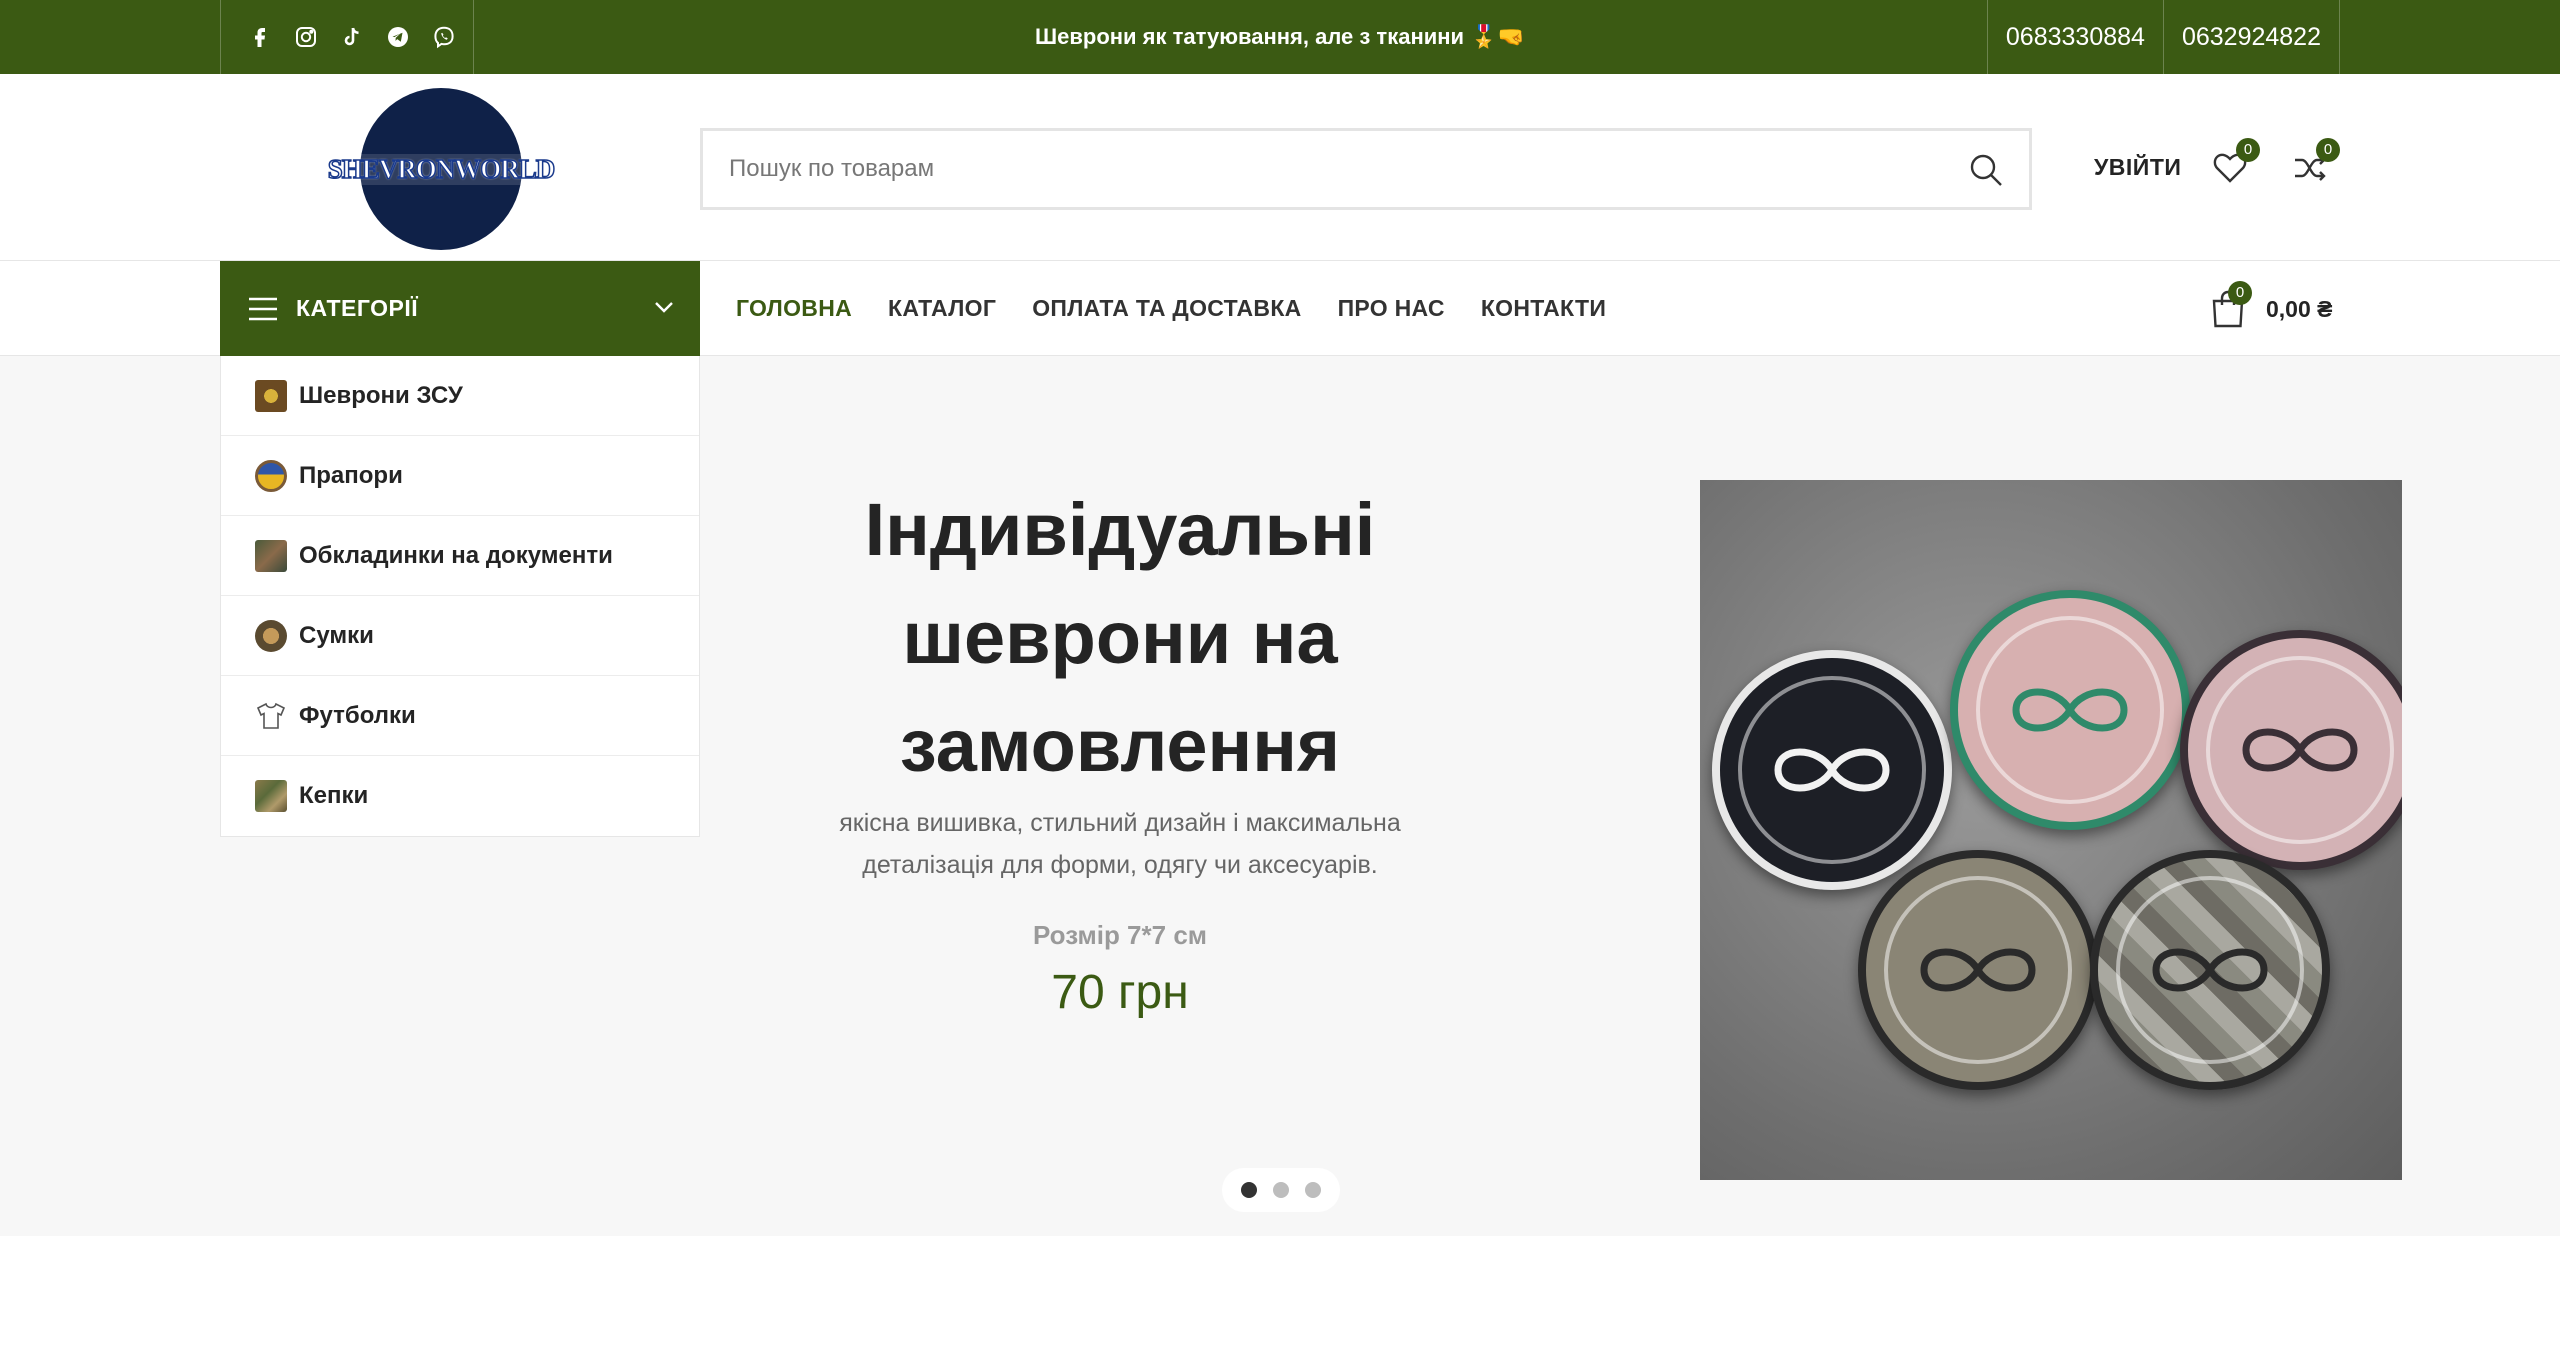 The width and height of the screenshot is (2560, 1346). I want to click on slide-size: Розмір 7*7 см, so click(1120, 935).